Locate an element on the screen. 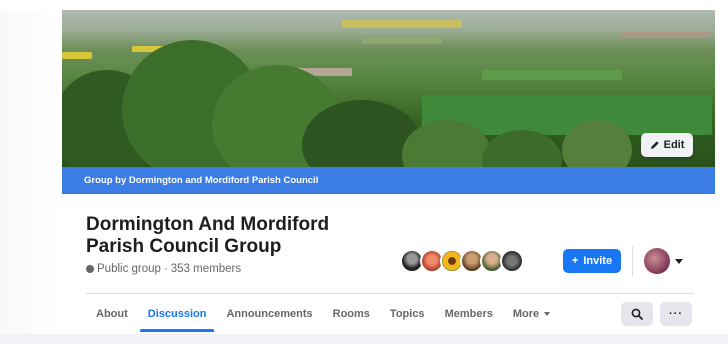  globe-icon is located at coordinates (90, 269).